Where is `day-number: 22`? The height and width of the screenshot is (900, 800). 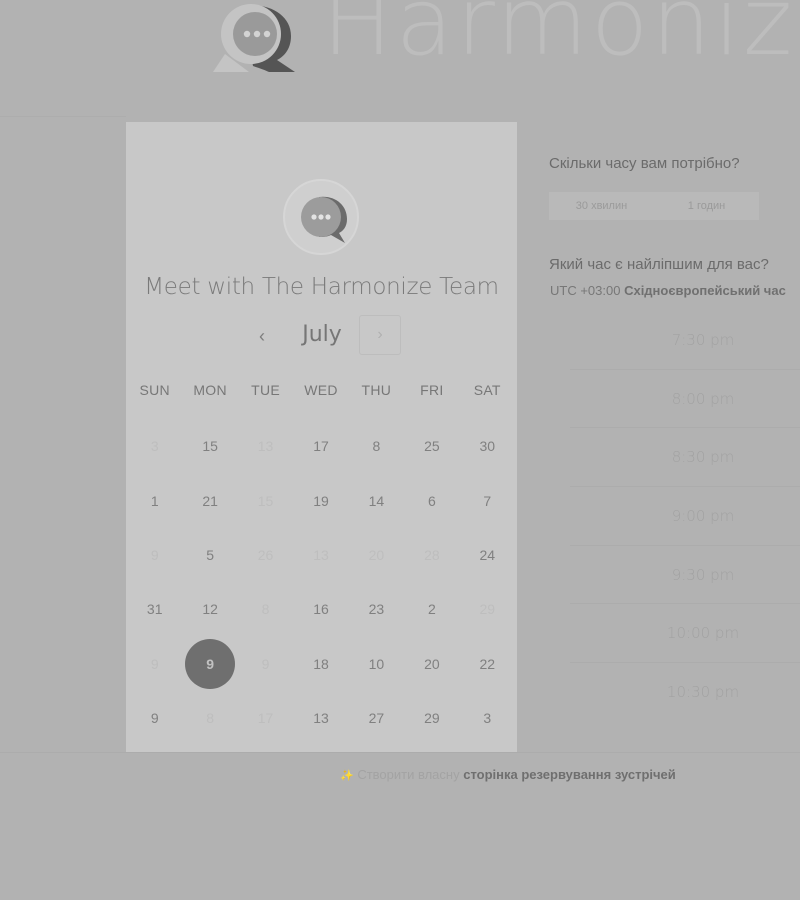
day-number: 22 is located at coordinates (487, 663).